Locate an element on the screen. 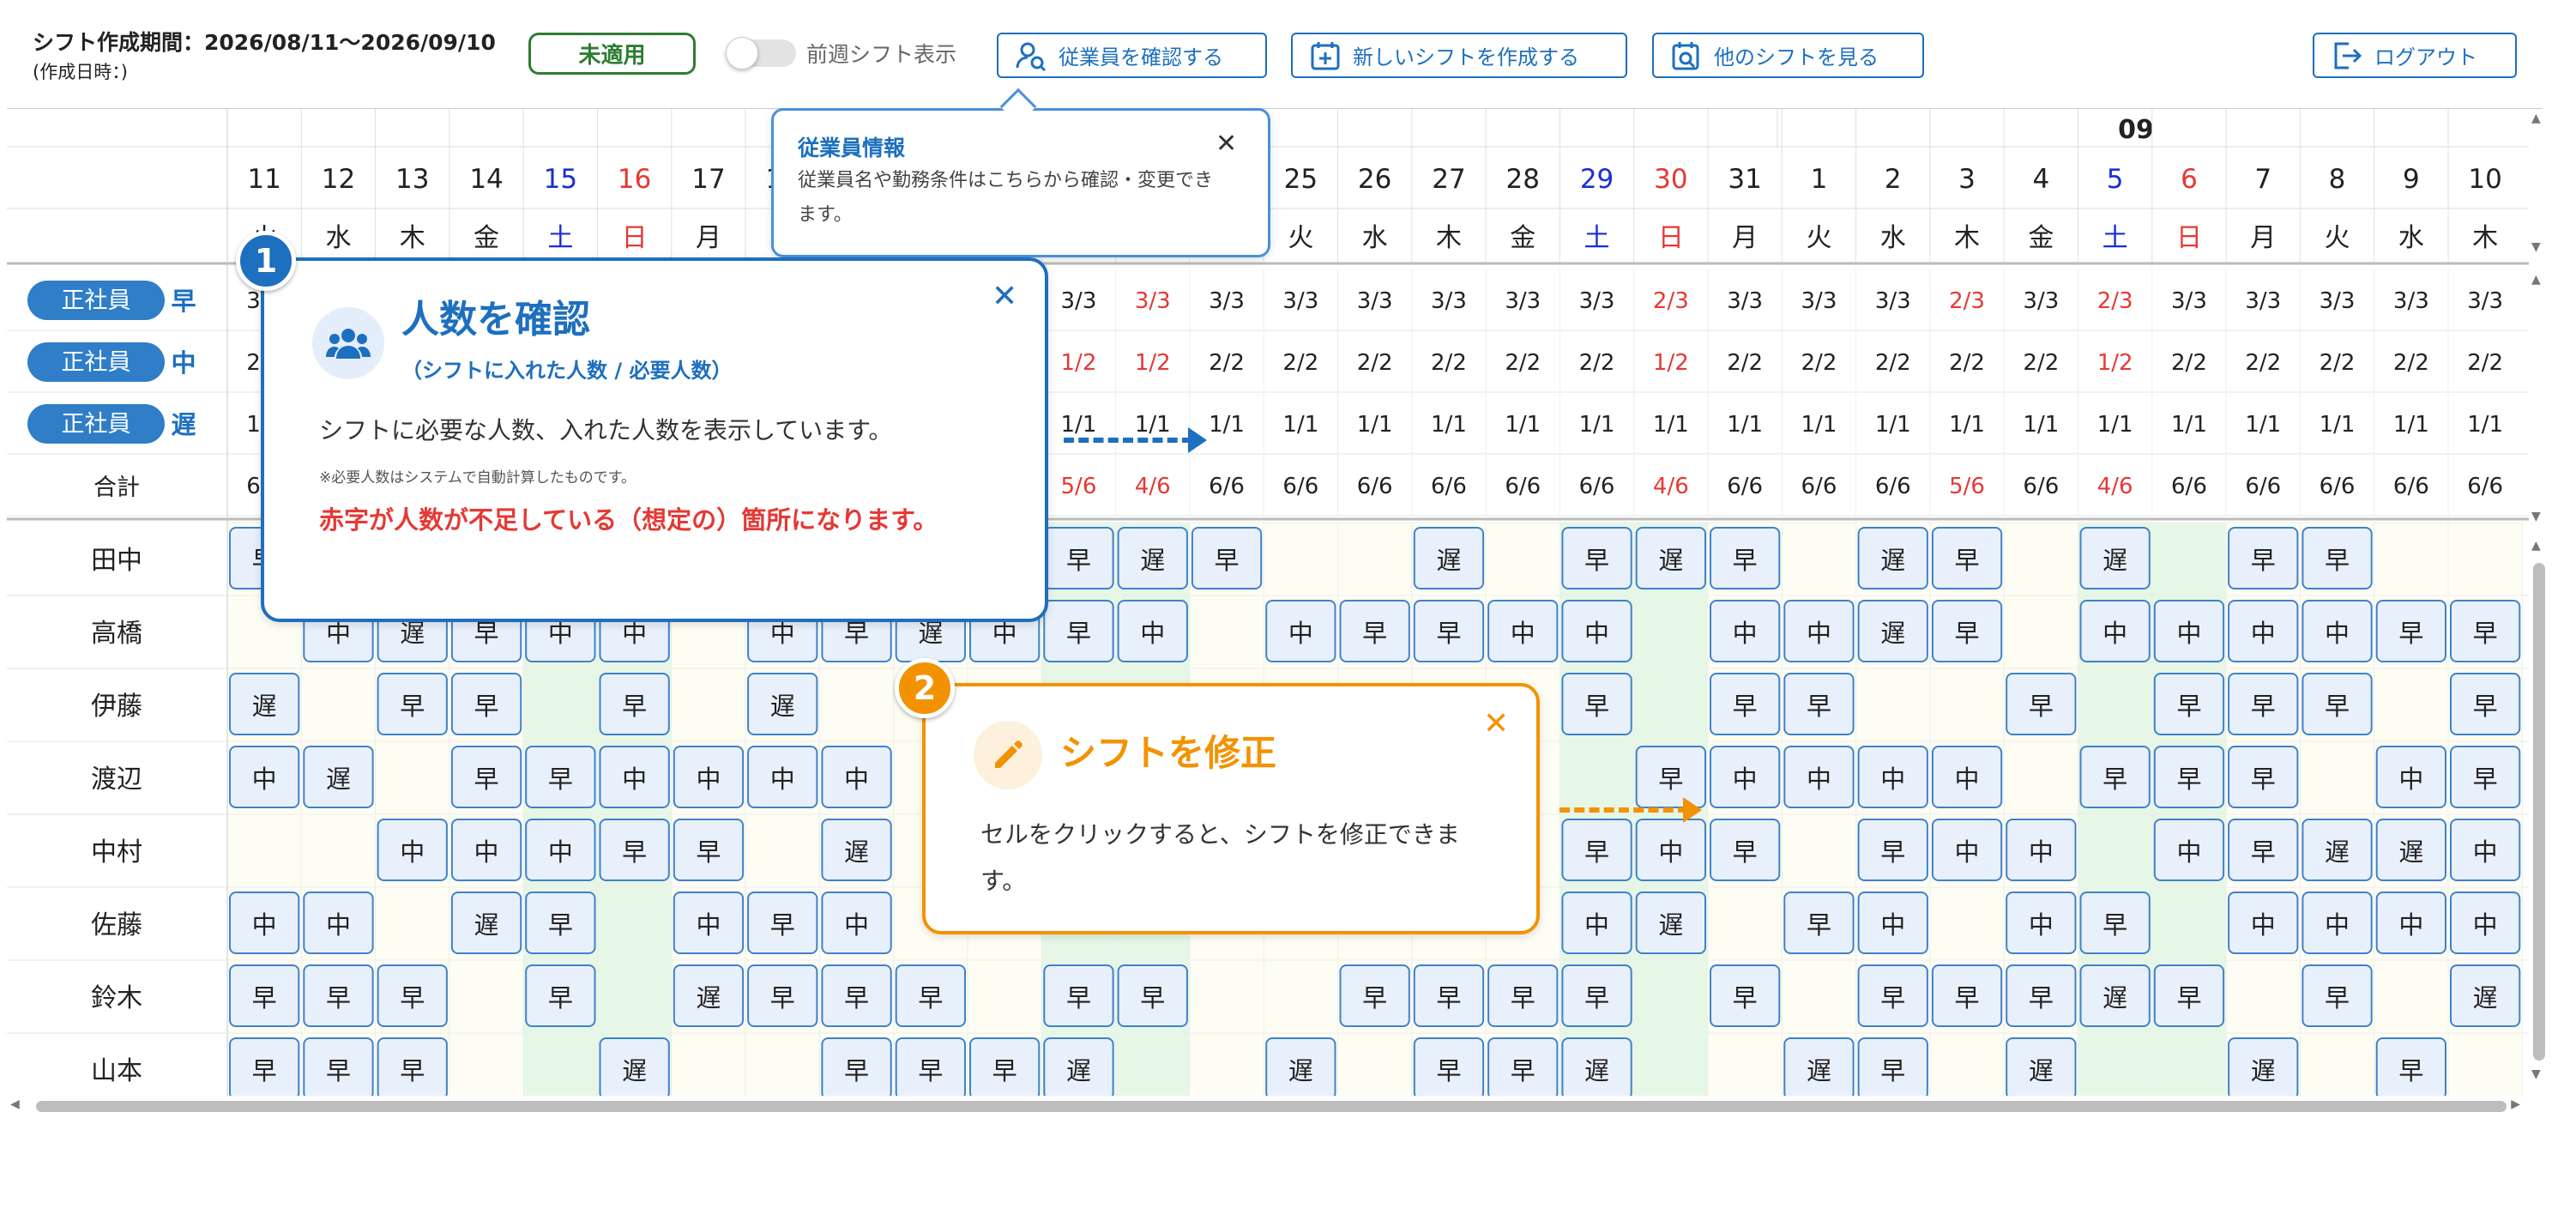 The image size is (2576, 1215). horizontal-scrollbar: ◀ ▶ is located at coordinates (1265, 1106).